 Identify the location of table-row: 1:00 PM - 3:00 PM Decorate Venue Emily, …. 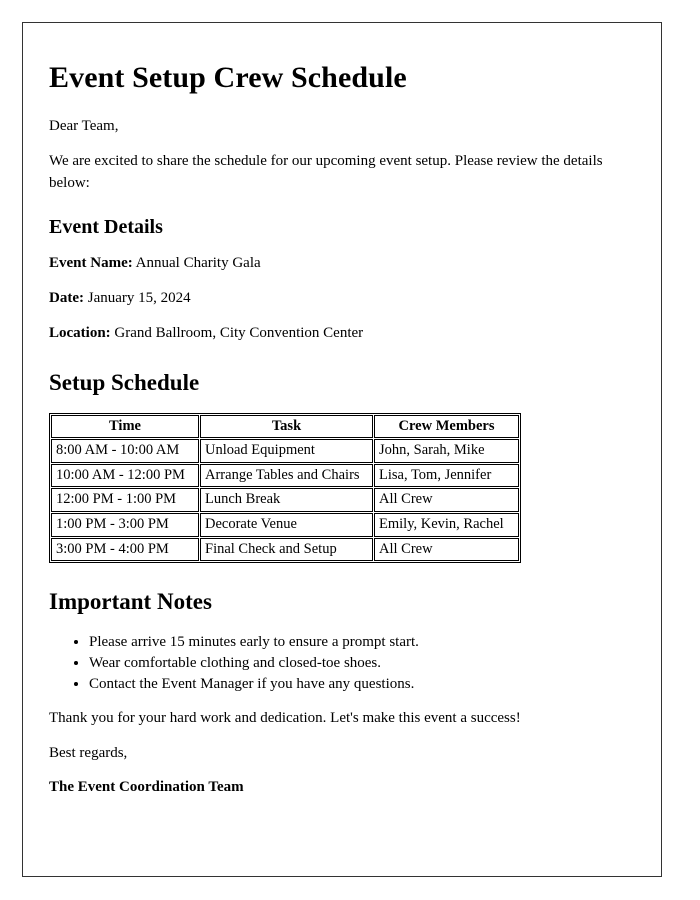
(285, 524).